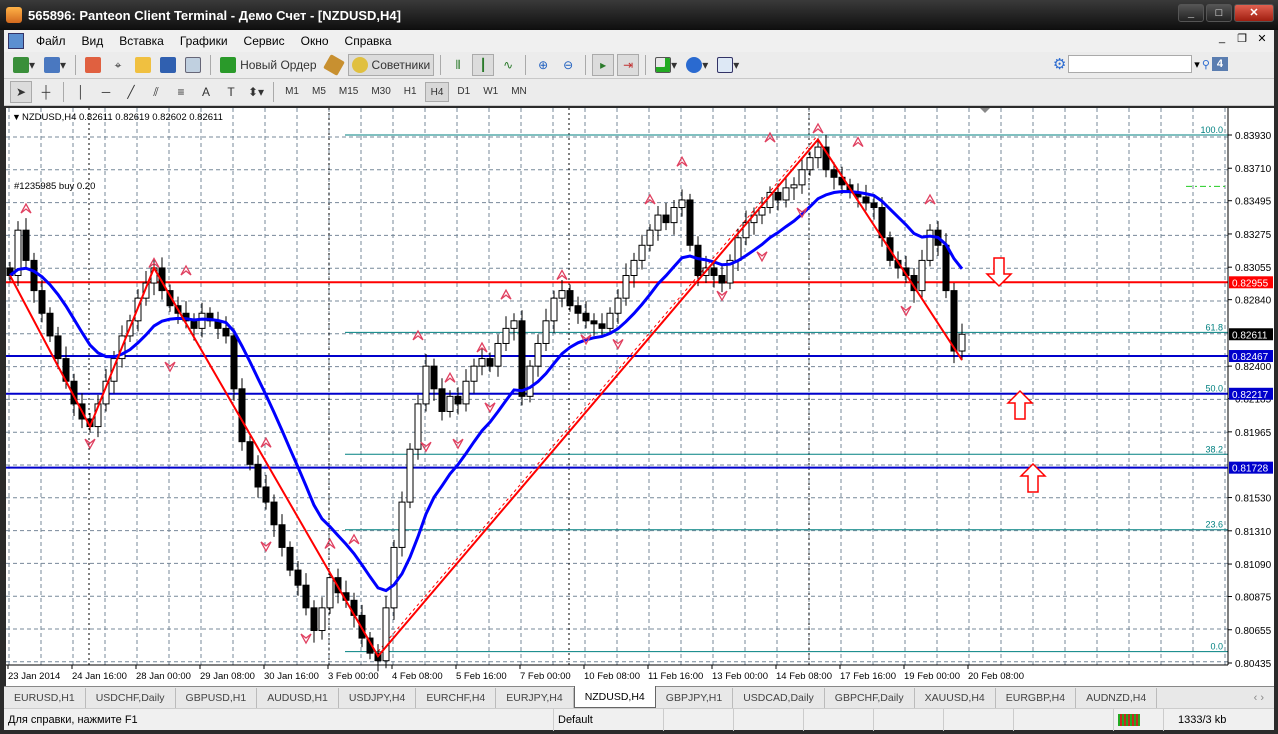 Image resolution: width=1278 pixels, height=734 pixels. Describe the element at coordinates (298, 698) in the screenshot. I see `chart-tab: AUDUSD,H1` at that location.